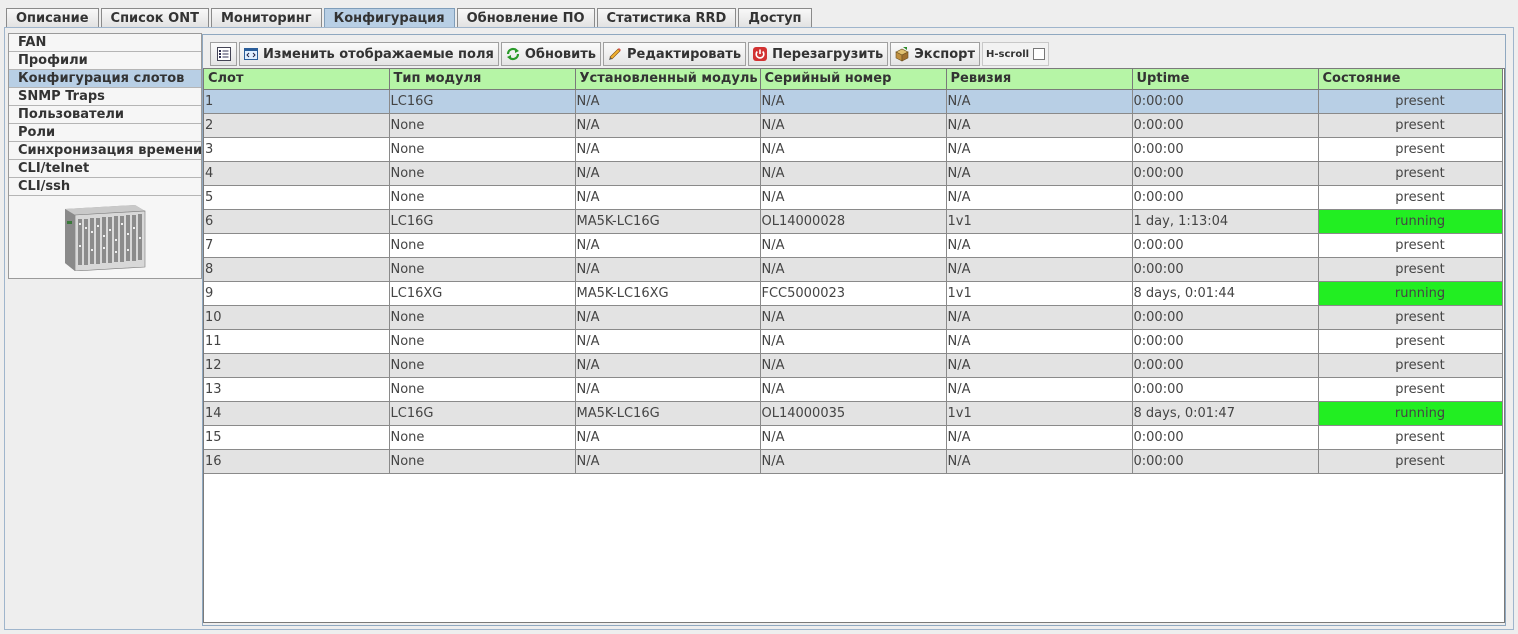  I want to click on table-row: 8 None N/A N/A N/A 0:00:00 present, so click(853, 269).